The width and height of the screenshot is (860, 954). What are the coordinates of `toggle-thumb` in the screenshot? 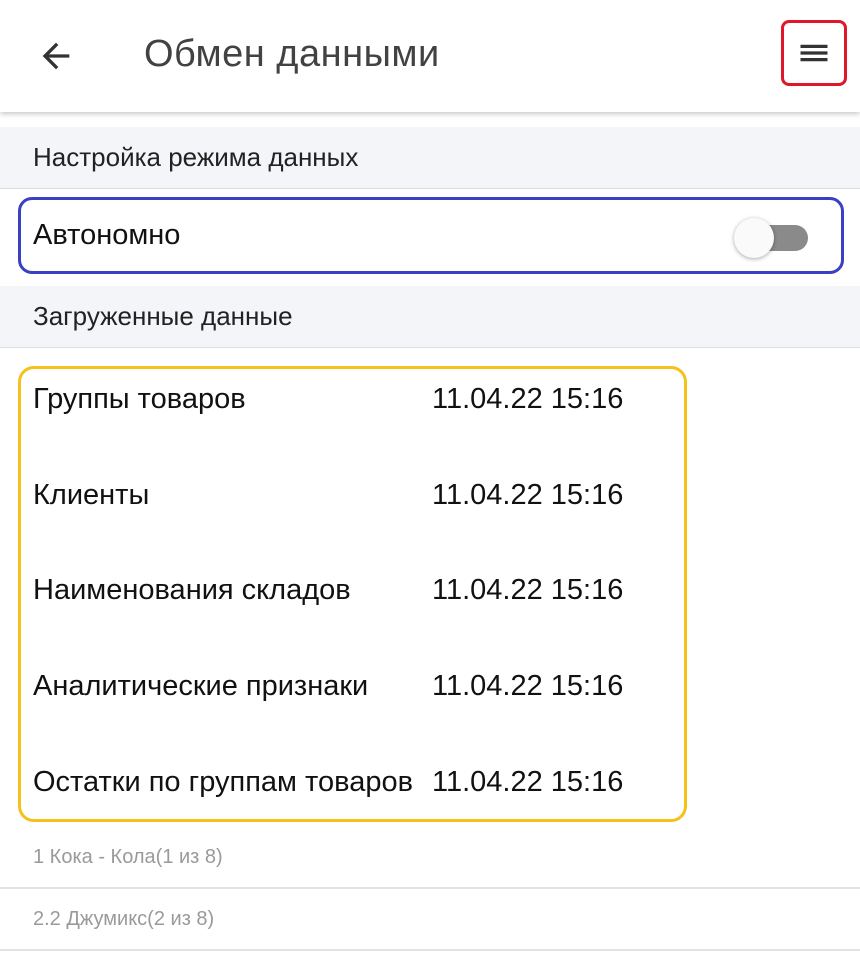 It's located at (754, 238).